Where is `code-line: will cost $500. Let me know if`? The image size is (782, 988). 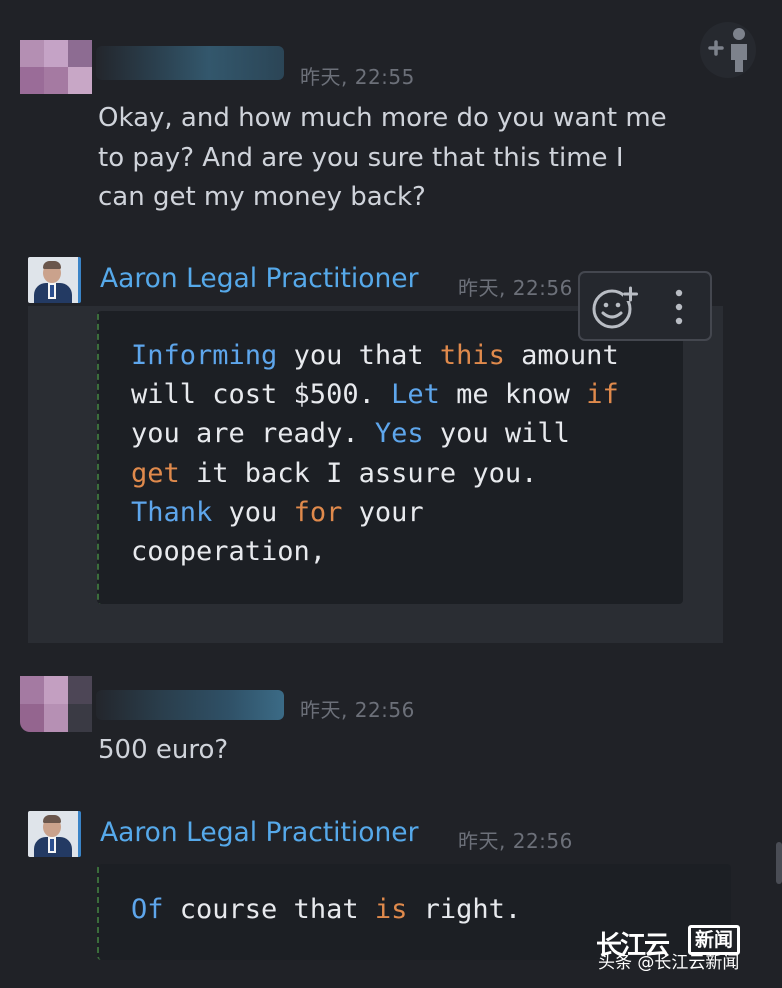
code-line: will cost $500. Let me know if is located at coordinates (375, 394).